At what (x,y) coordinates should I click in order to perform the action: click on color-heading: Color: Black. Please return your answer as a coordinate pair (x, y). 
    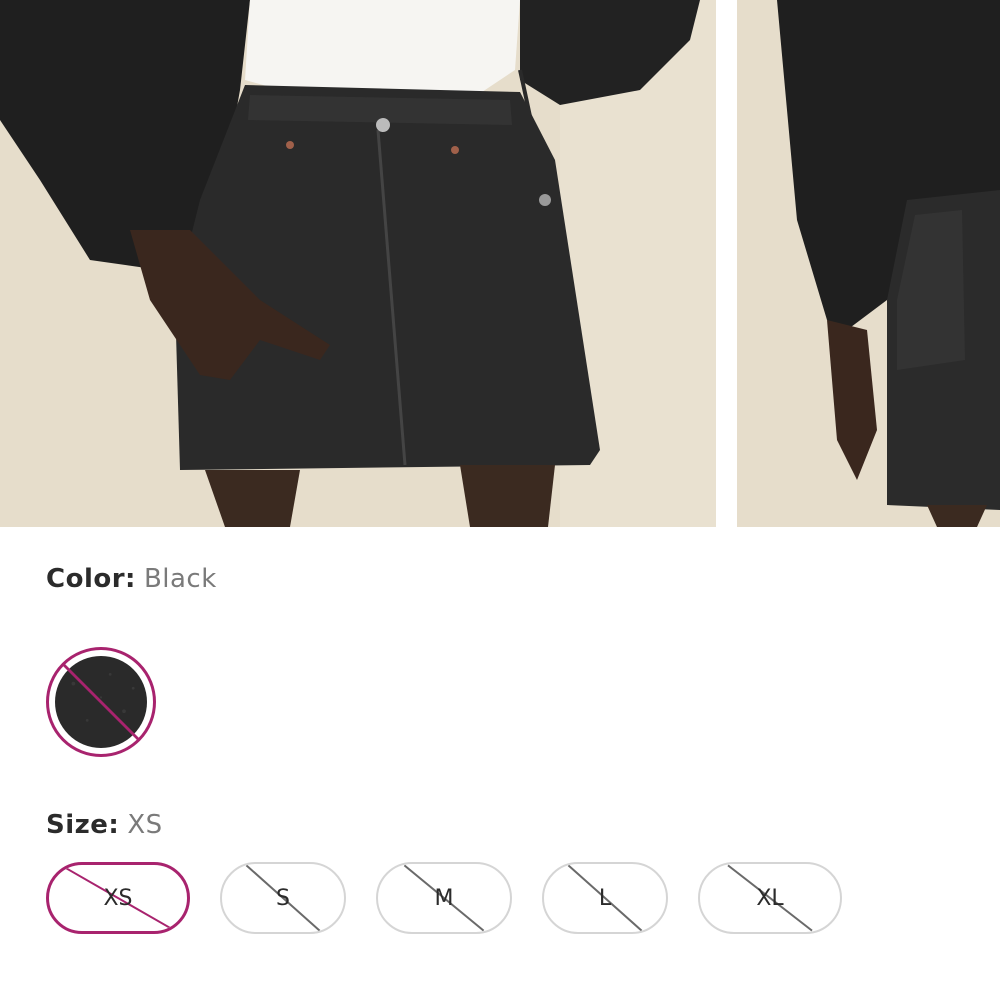
    Looking at the image, I should click on (131, 579).